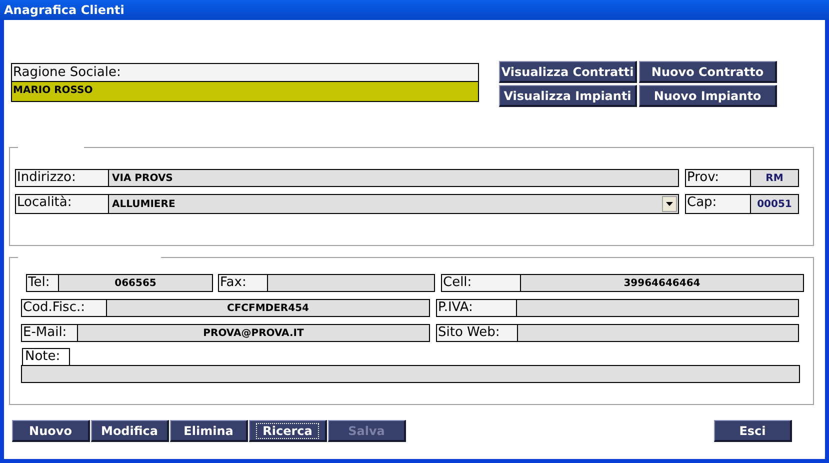 This screenshot has height=463, width=829. I want to click on field-value: MARIO ROSSO, so click(245, 91).